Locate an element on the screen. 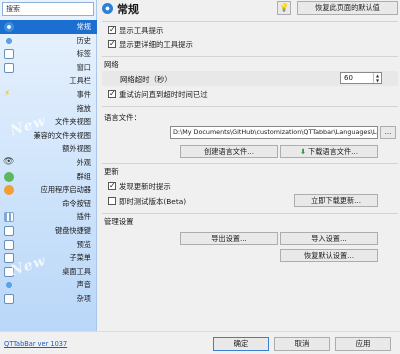 The height and width of the screenshot is (354, 400). beta-version-checkbox: 即时测试版本(Beta) is located at coordinates (147, 201).